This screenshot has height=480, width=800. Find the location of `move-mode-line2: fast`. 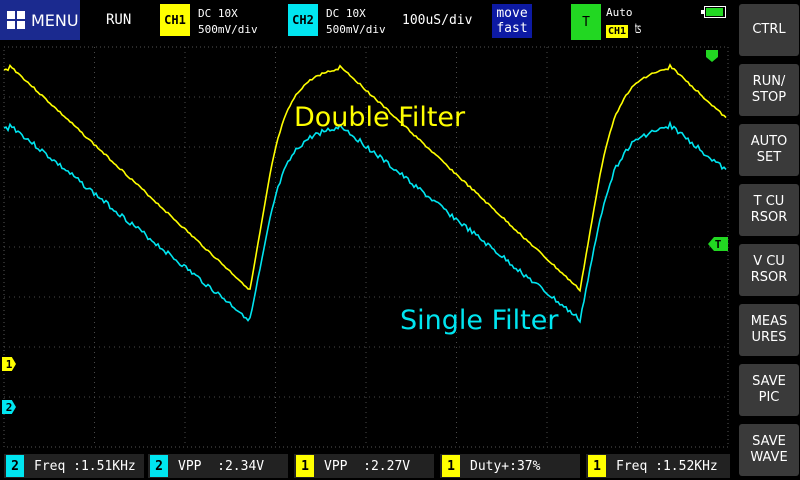

move-mode-line2: fast is located at coordinates (512, 28).